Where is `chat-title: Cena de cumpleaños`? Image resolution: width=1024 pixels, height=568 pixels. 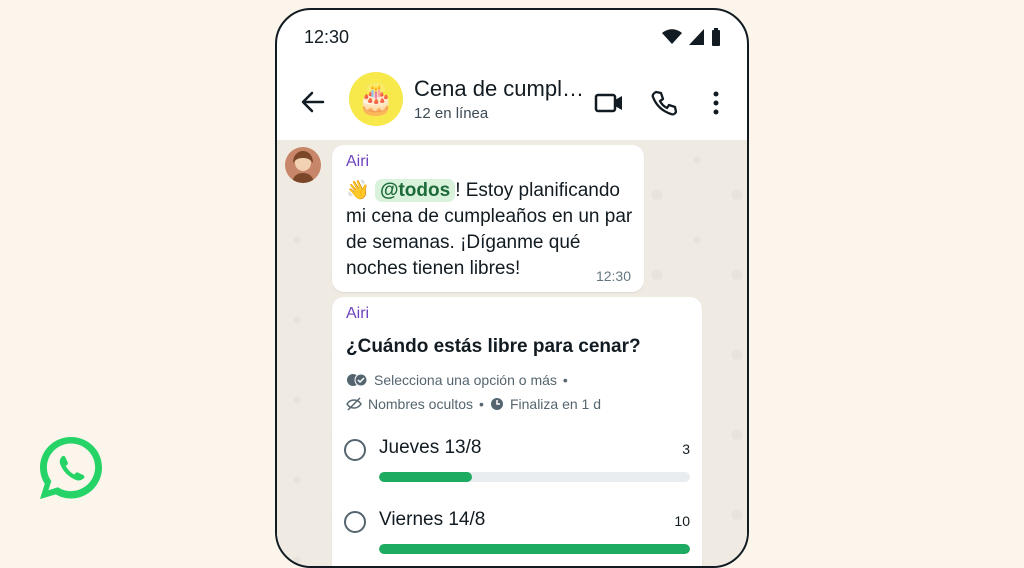
chat-title: Cena de cumpleaños is located at coordinates (499, 89).